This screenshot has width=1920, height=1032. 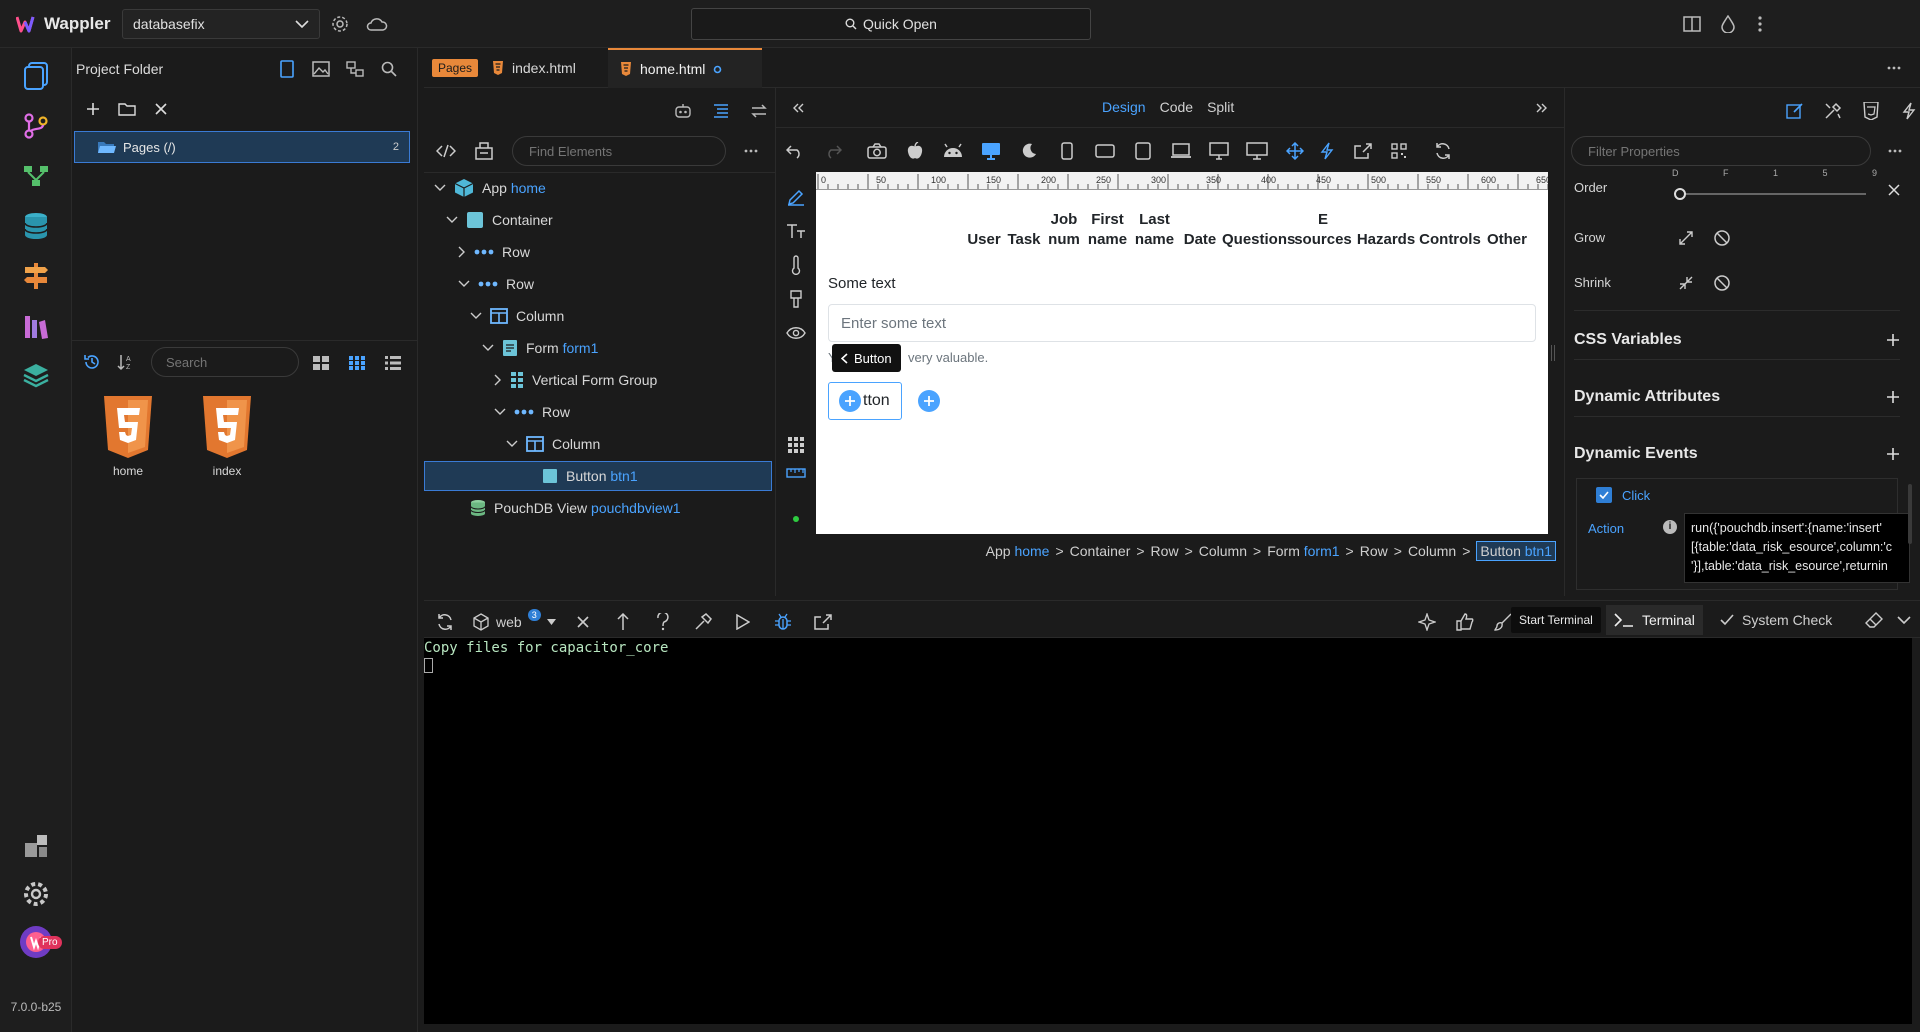 What do you see at coordinates (796, 299) in the screenshot?
I see `brush-icon` at bounding box center [796, 299].